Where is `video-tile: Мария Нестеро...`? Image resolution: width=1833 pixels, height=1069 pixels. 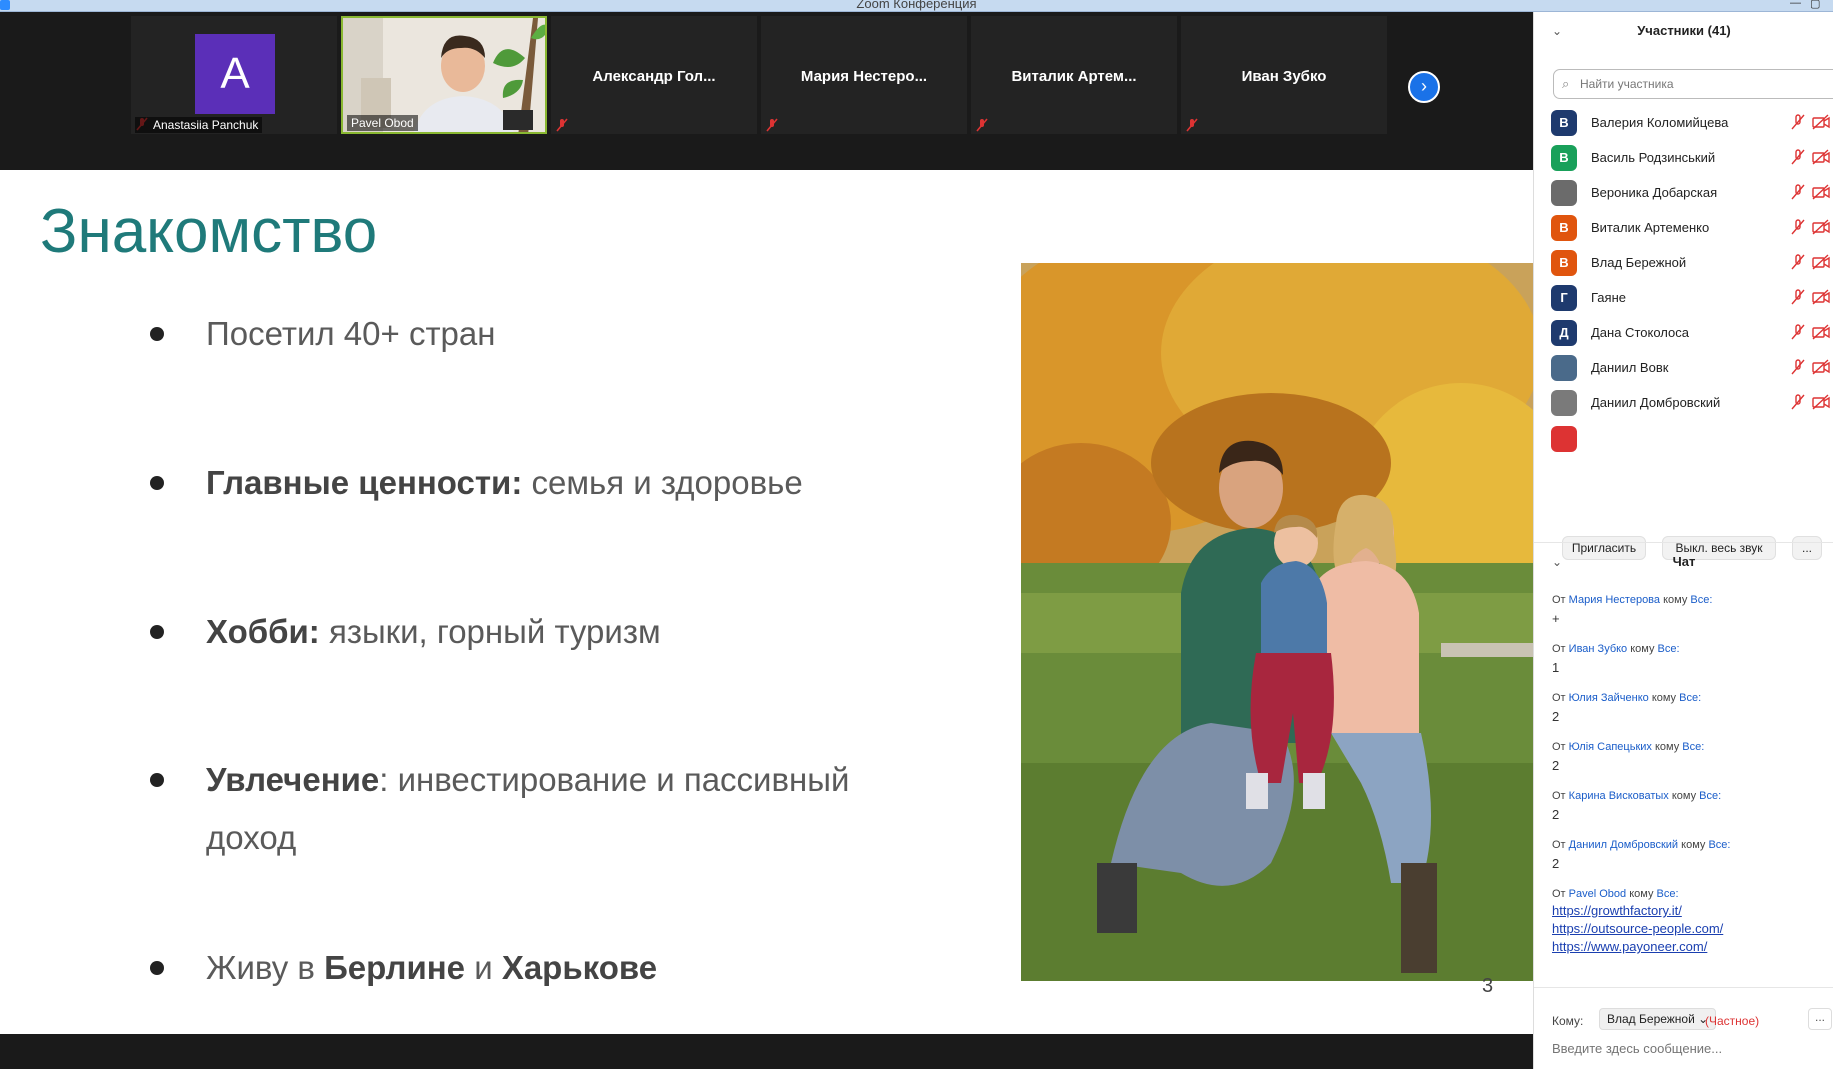
video-tile: Мария Нестеро... is located at coordinates (864, 75).